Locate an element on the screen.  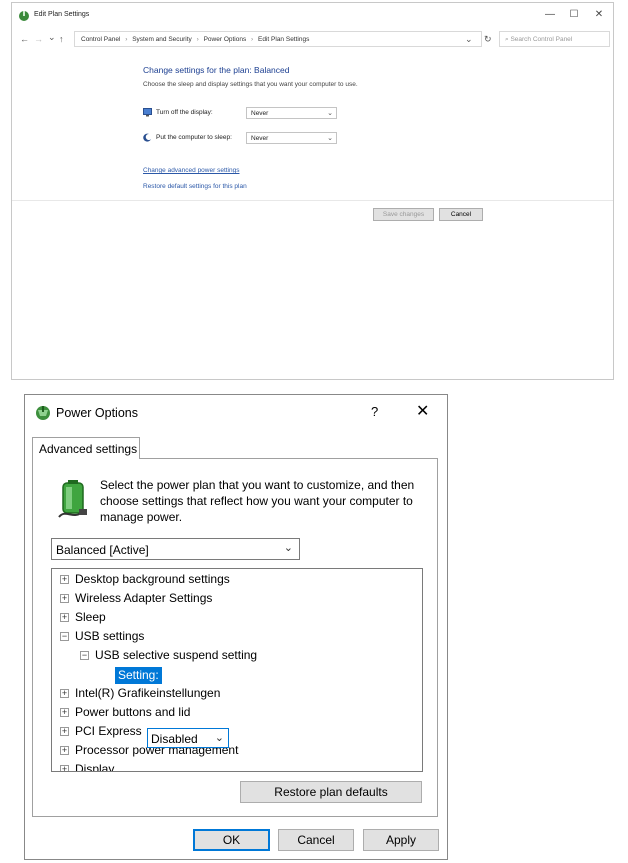
address-dropdown-icon: ⌄ is located at coordinates (469, 39).